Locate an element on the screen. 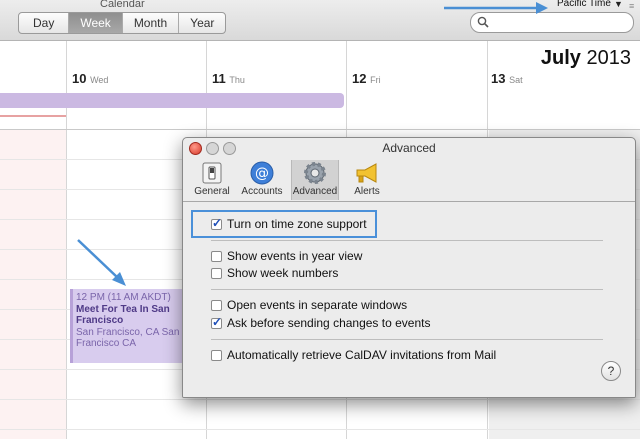 The image size is (640, 439). day-header-sat: 13 Sat is located at coordinates (507, 78).